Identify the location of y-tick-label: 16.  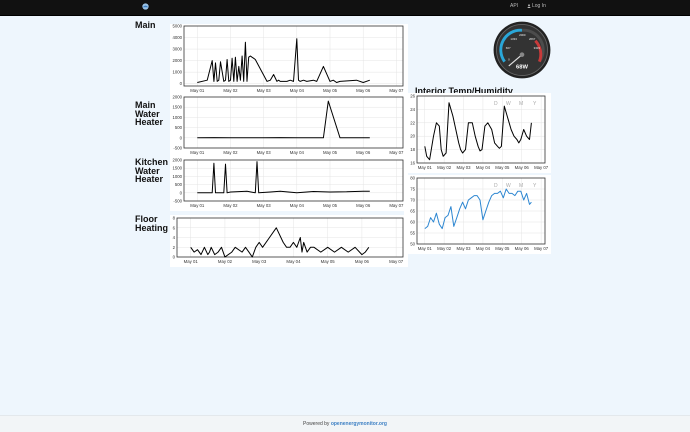
(412, 163).